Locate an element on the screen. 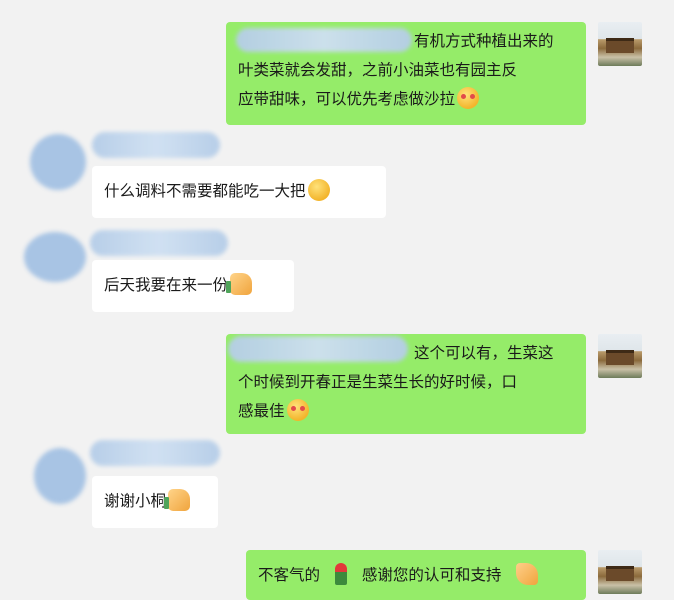  peer-message-bubble: 后天我要在来一份 is located at coordinates (193, 286).